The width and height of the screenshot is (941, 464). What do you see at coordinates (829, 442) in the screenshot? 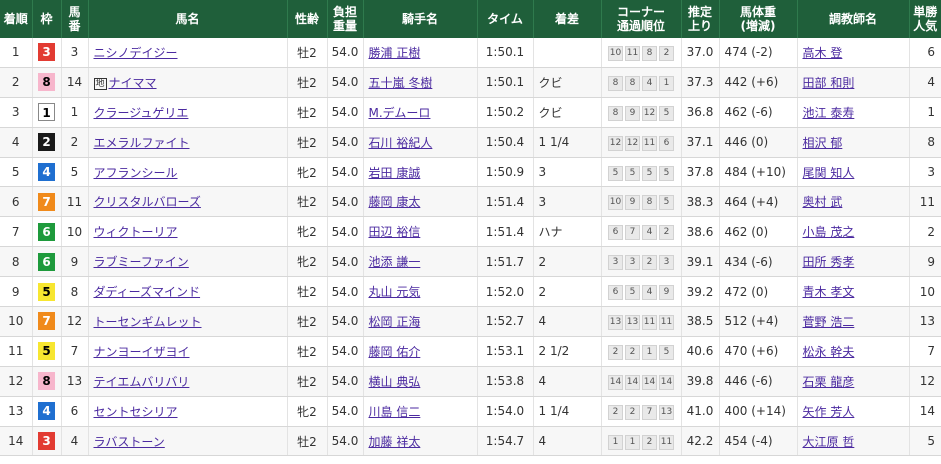
I see `trainer-name-link: 大江原 哲` at bounding box center [829, 442].